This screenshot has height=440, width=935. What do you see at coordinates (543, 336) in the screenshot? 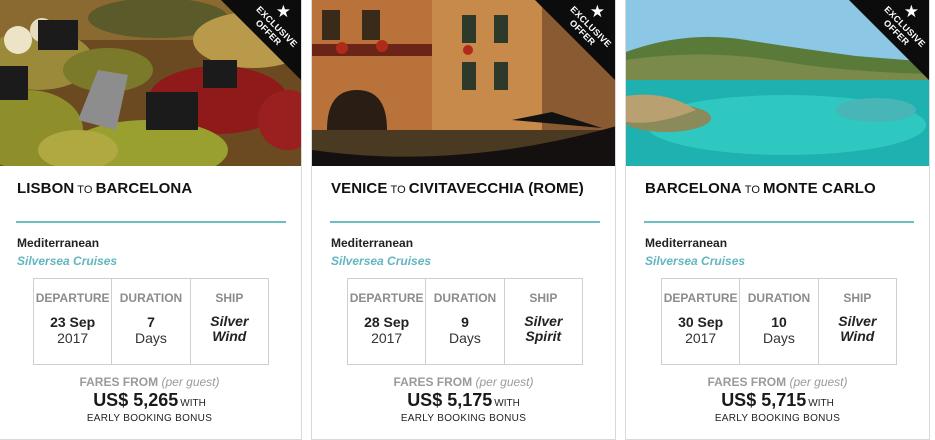
I see `ship-name-line2: Spirit` at bounding box center [543, 336].